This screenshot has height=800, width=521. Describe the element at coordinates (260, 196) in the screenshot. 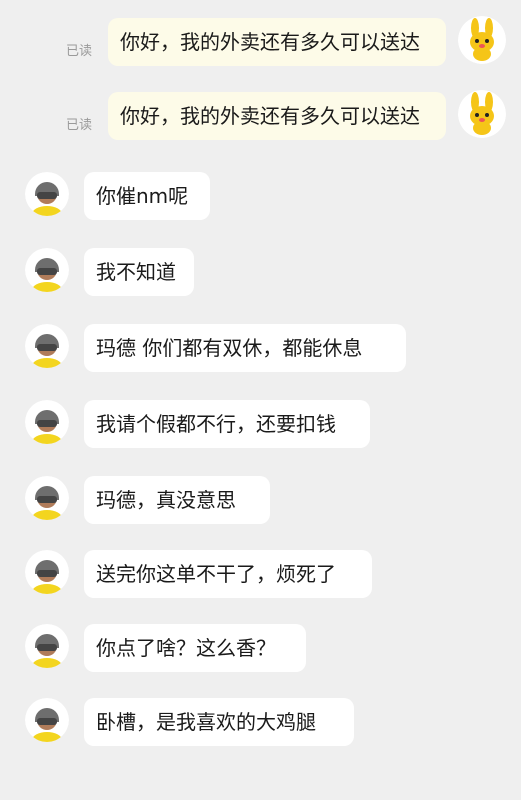

I see `received-message-row: 你催nm呢` at that location.